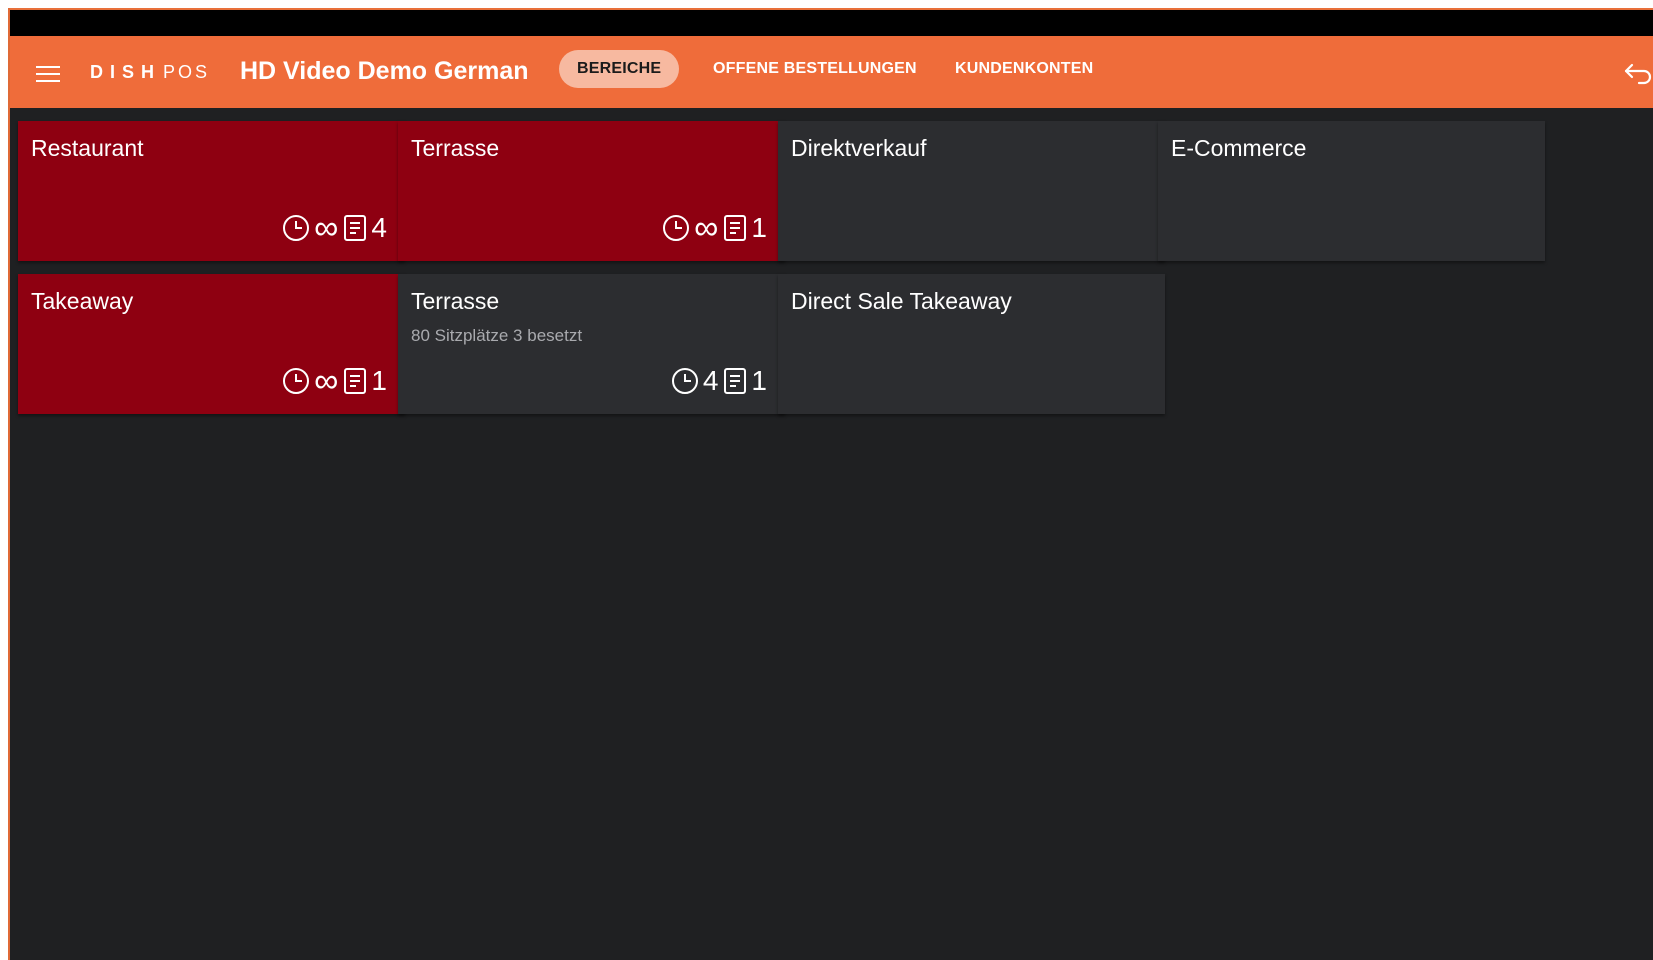 This screenshot has width=1653, height=960. I want to click on area-tile-terrasse: Terrasse ∞ 1, so click(591, 191).